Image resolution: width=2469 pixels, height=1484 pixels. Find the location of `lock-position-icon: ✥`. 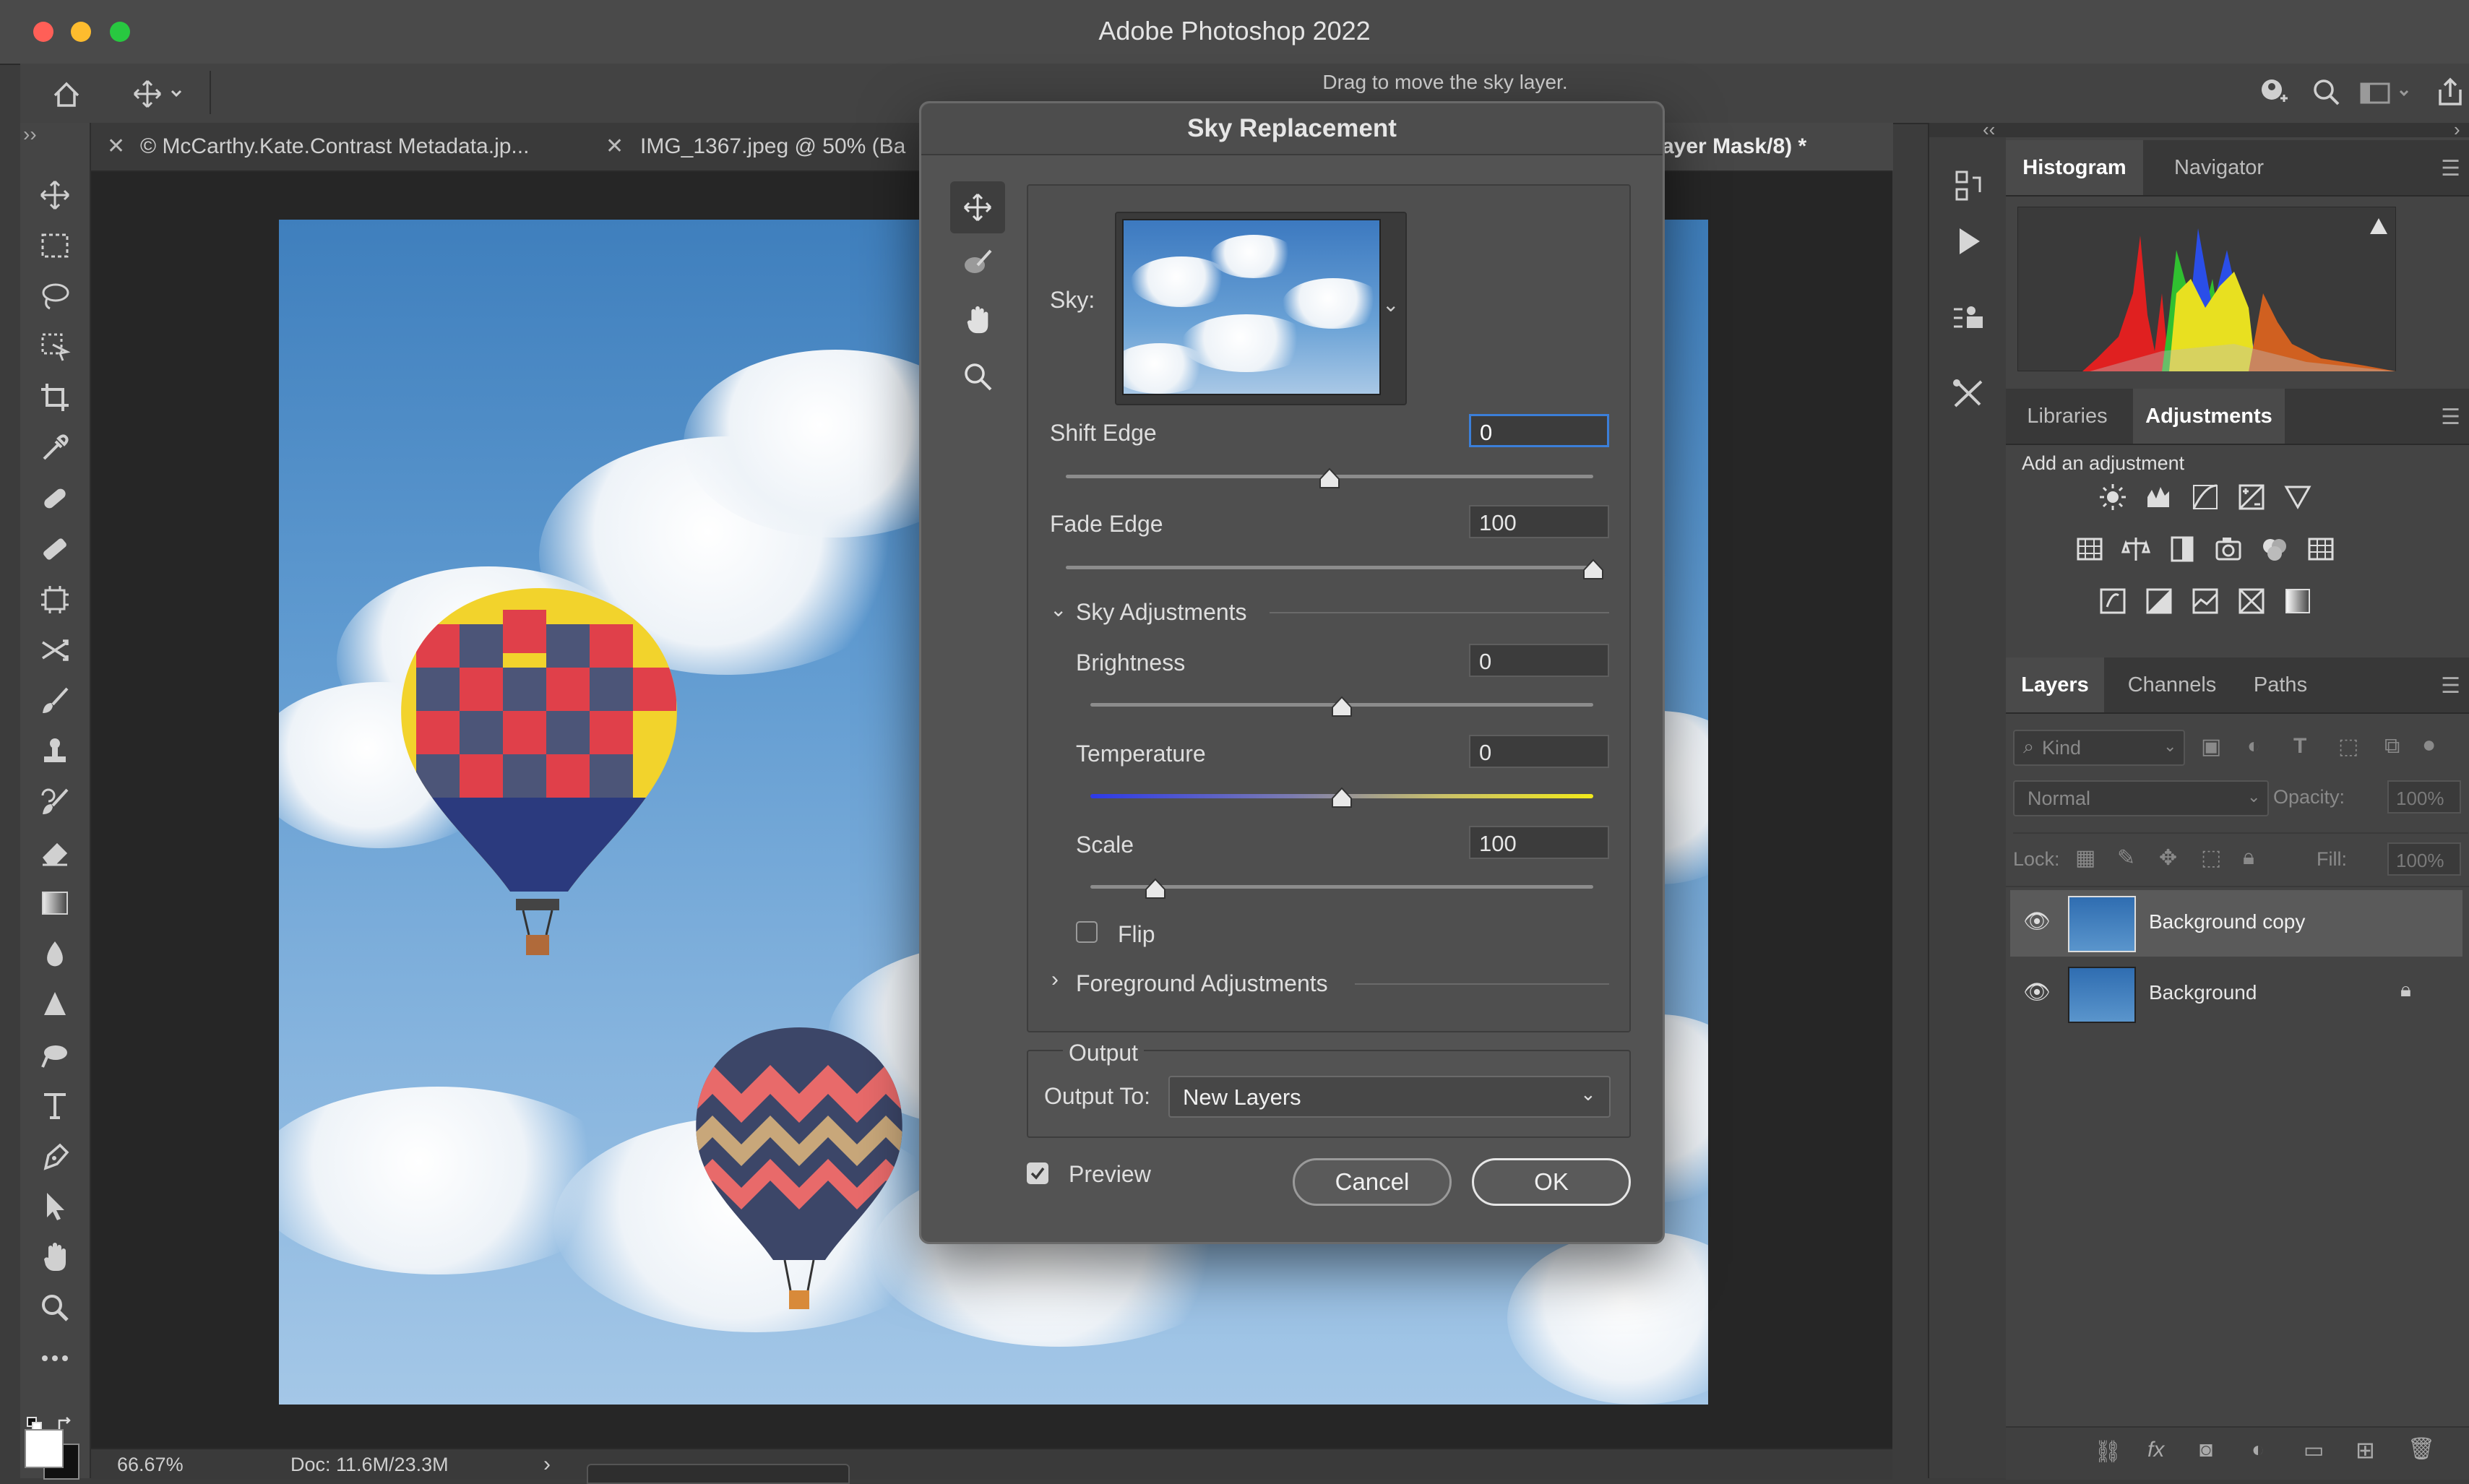

lock-position-icon: ✥ is located at coordinates (2168, 858).